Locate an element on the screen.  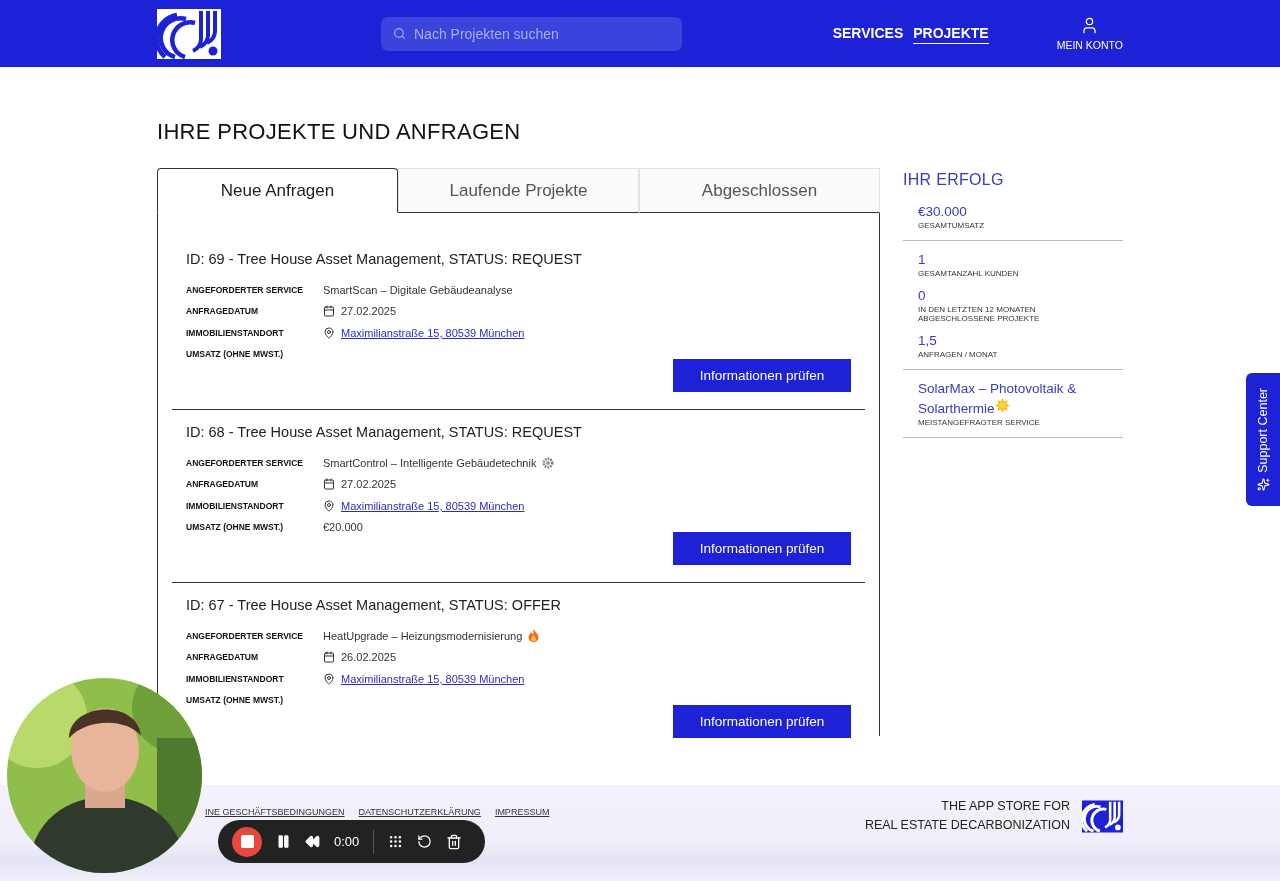
rewind-icon is located at coordinates (312, 841).